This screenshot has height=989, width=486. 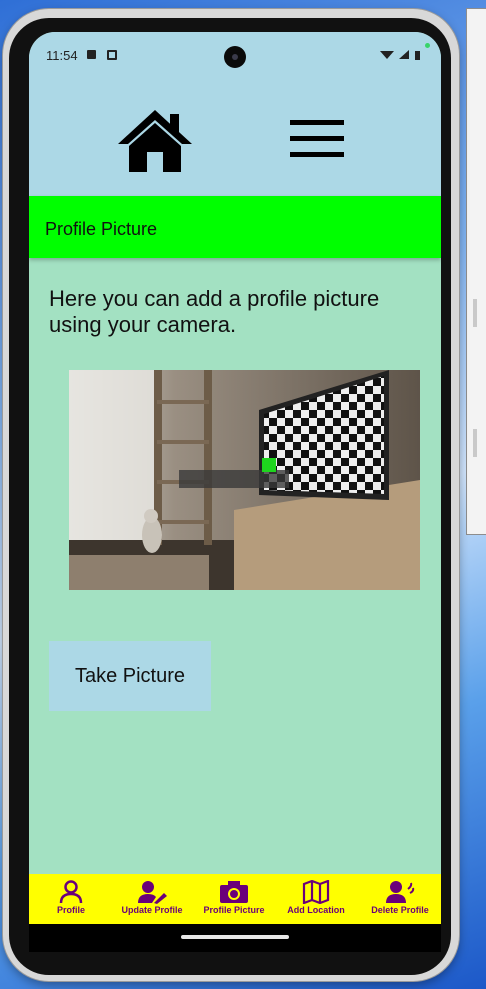 I want to click on background-window, so click(x=476, y=271).